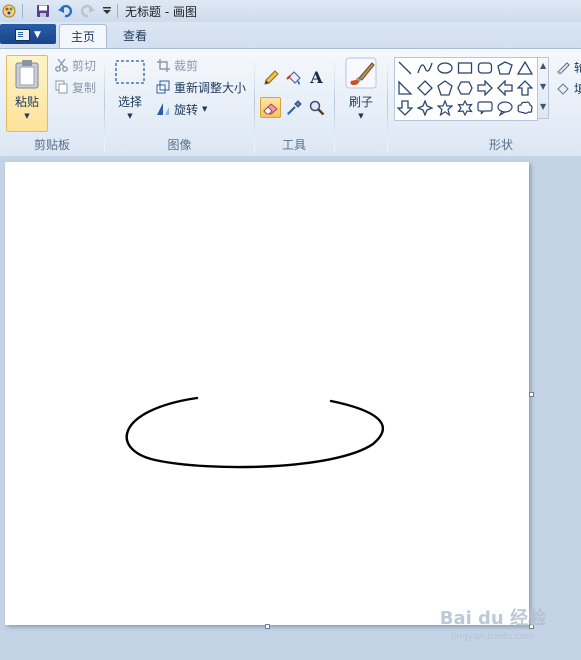 Image resolution: width=581 pixels, height=660 pixels. I want to click on copy-label: 复制, so click(84, 87).